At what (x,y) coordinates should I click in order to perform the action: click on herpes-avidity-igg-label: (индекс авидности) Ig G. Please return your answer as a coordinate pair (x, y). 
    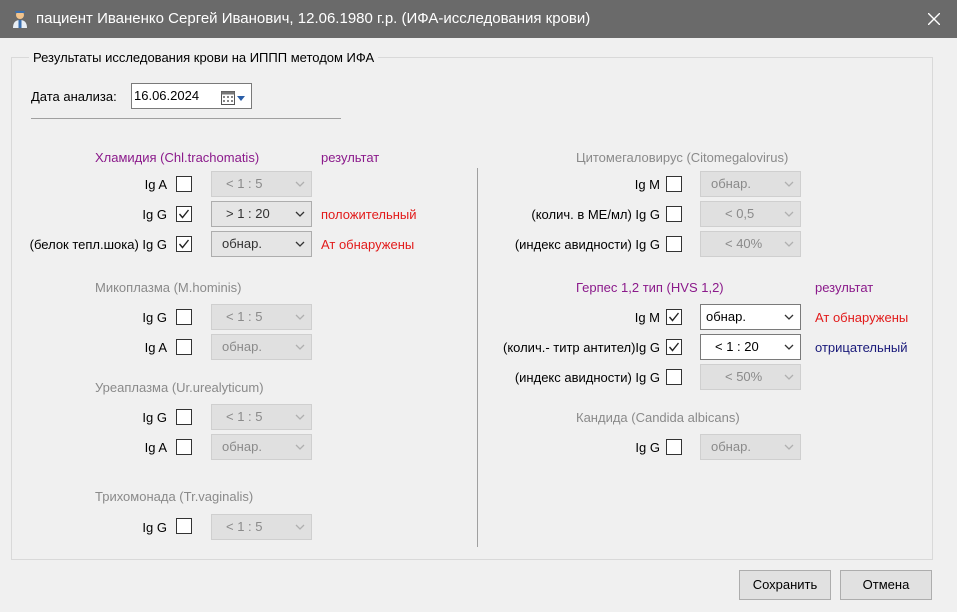
    Looking at the image, I should click on (587, 377).